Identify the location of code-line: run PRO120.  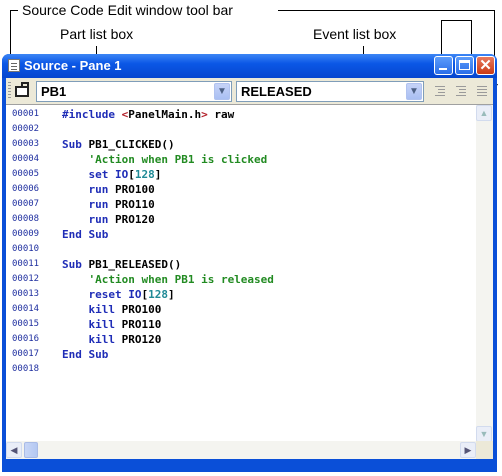
(108, 219).